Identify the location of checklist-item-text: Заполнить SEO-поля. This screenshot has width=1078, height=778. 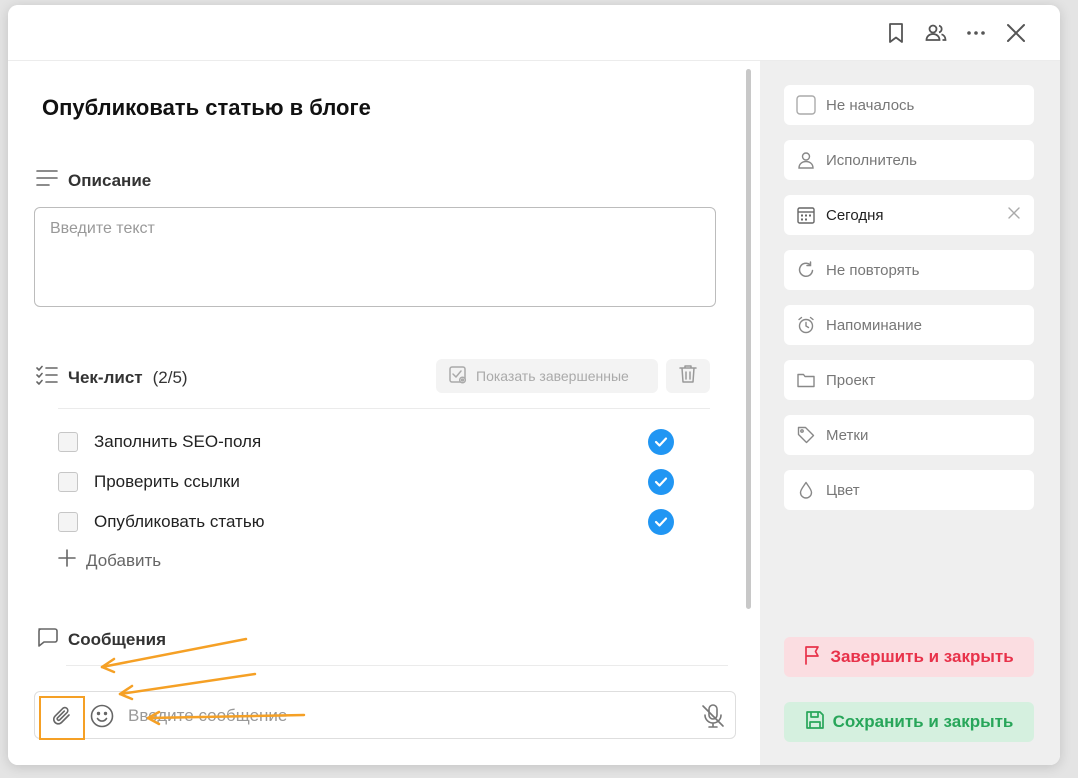
(177, 442).